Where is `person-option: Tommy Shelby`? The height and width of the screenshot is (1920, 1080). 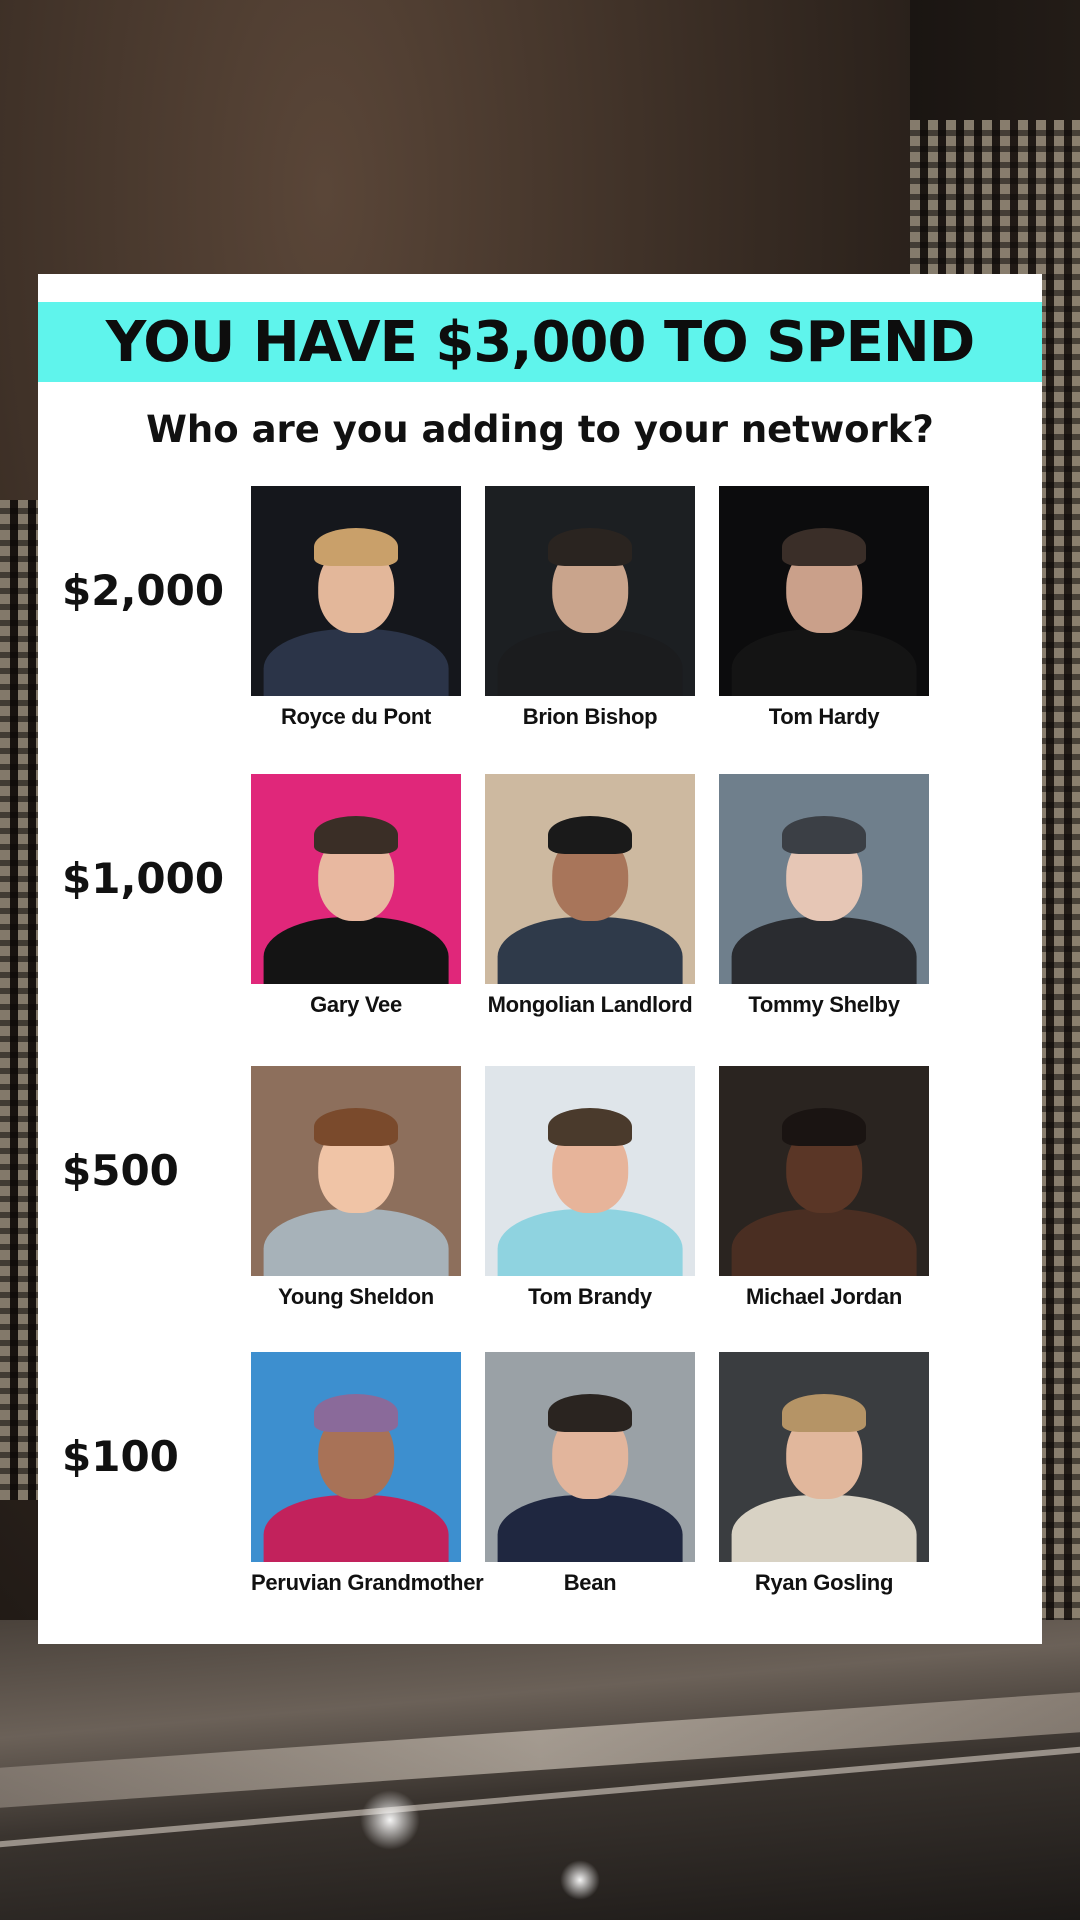
person-option: Tommy Shelby is located at coordinates (824, 896).